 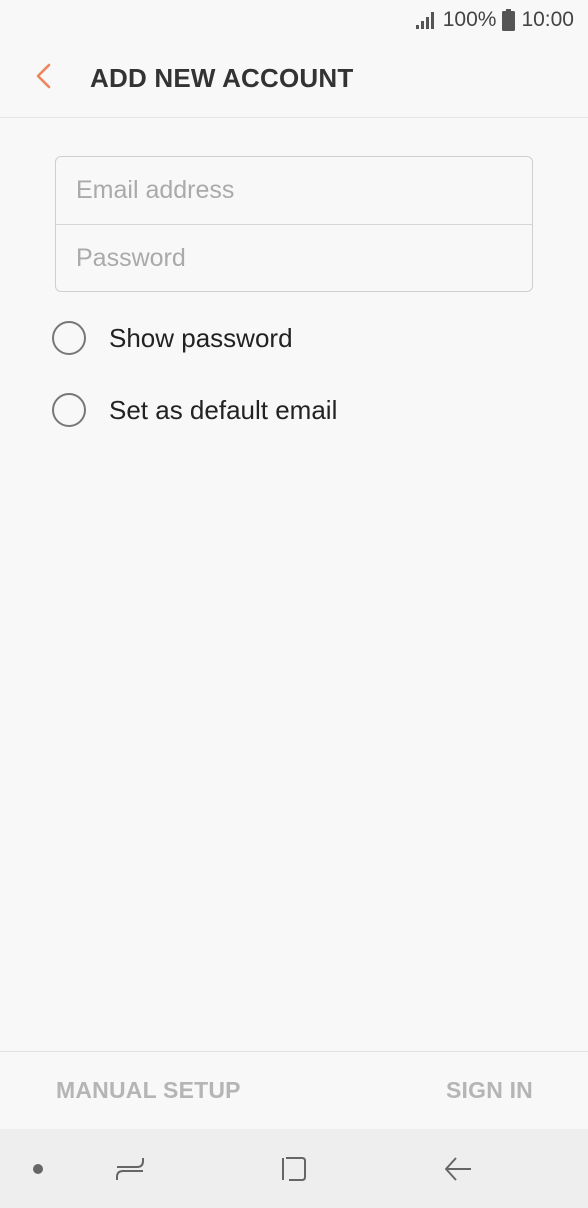 What do you see at coordinates (294, 20) in the screenshot?
I see `status-bar: 100% 10:00` at bounding box center [294, 20].